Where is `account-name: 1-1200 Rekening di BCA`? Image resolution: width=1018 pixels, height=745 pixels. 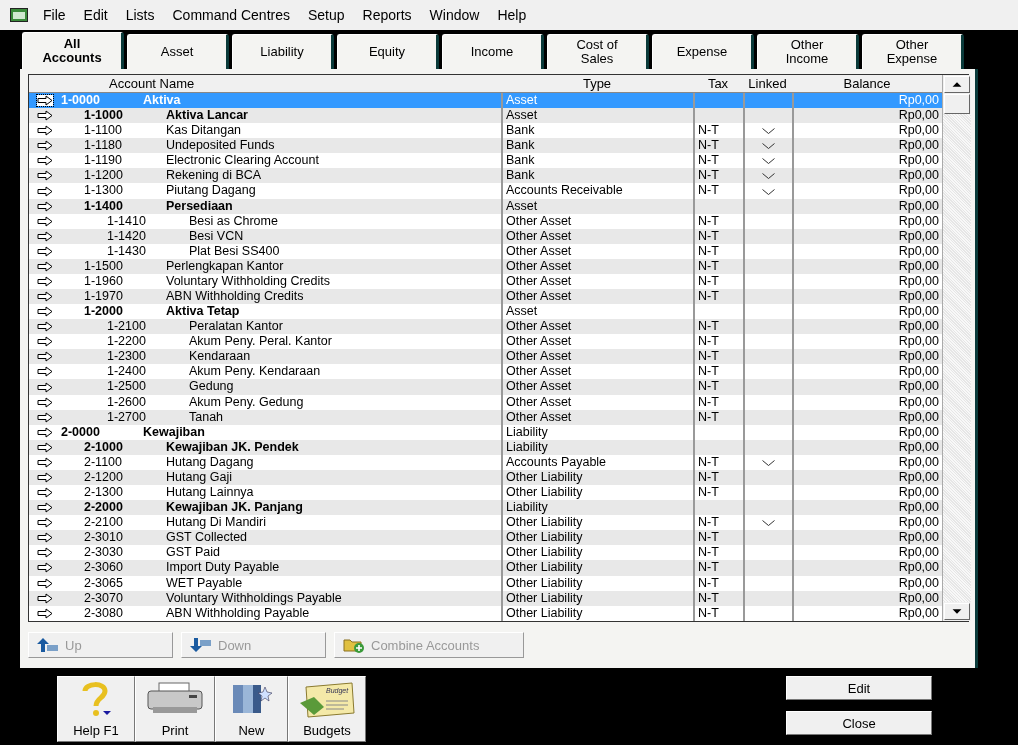 account-name: 1-1200 Rekening di BCA is located at coordinates (173, 176).